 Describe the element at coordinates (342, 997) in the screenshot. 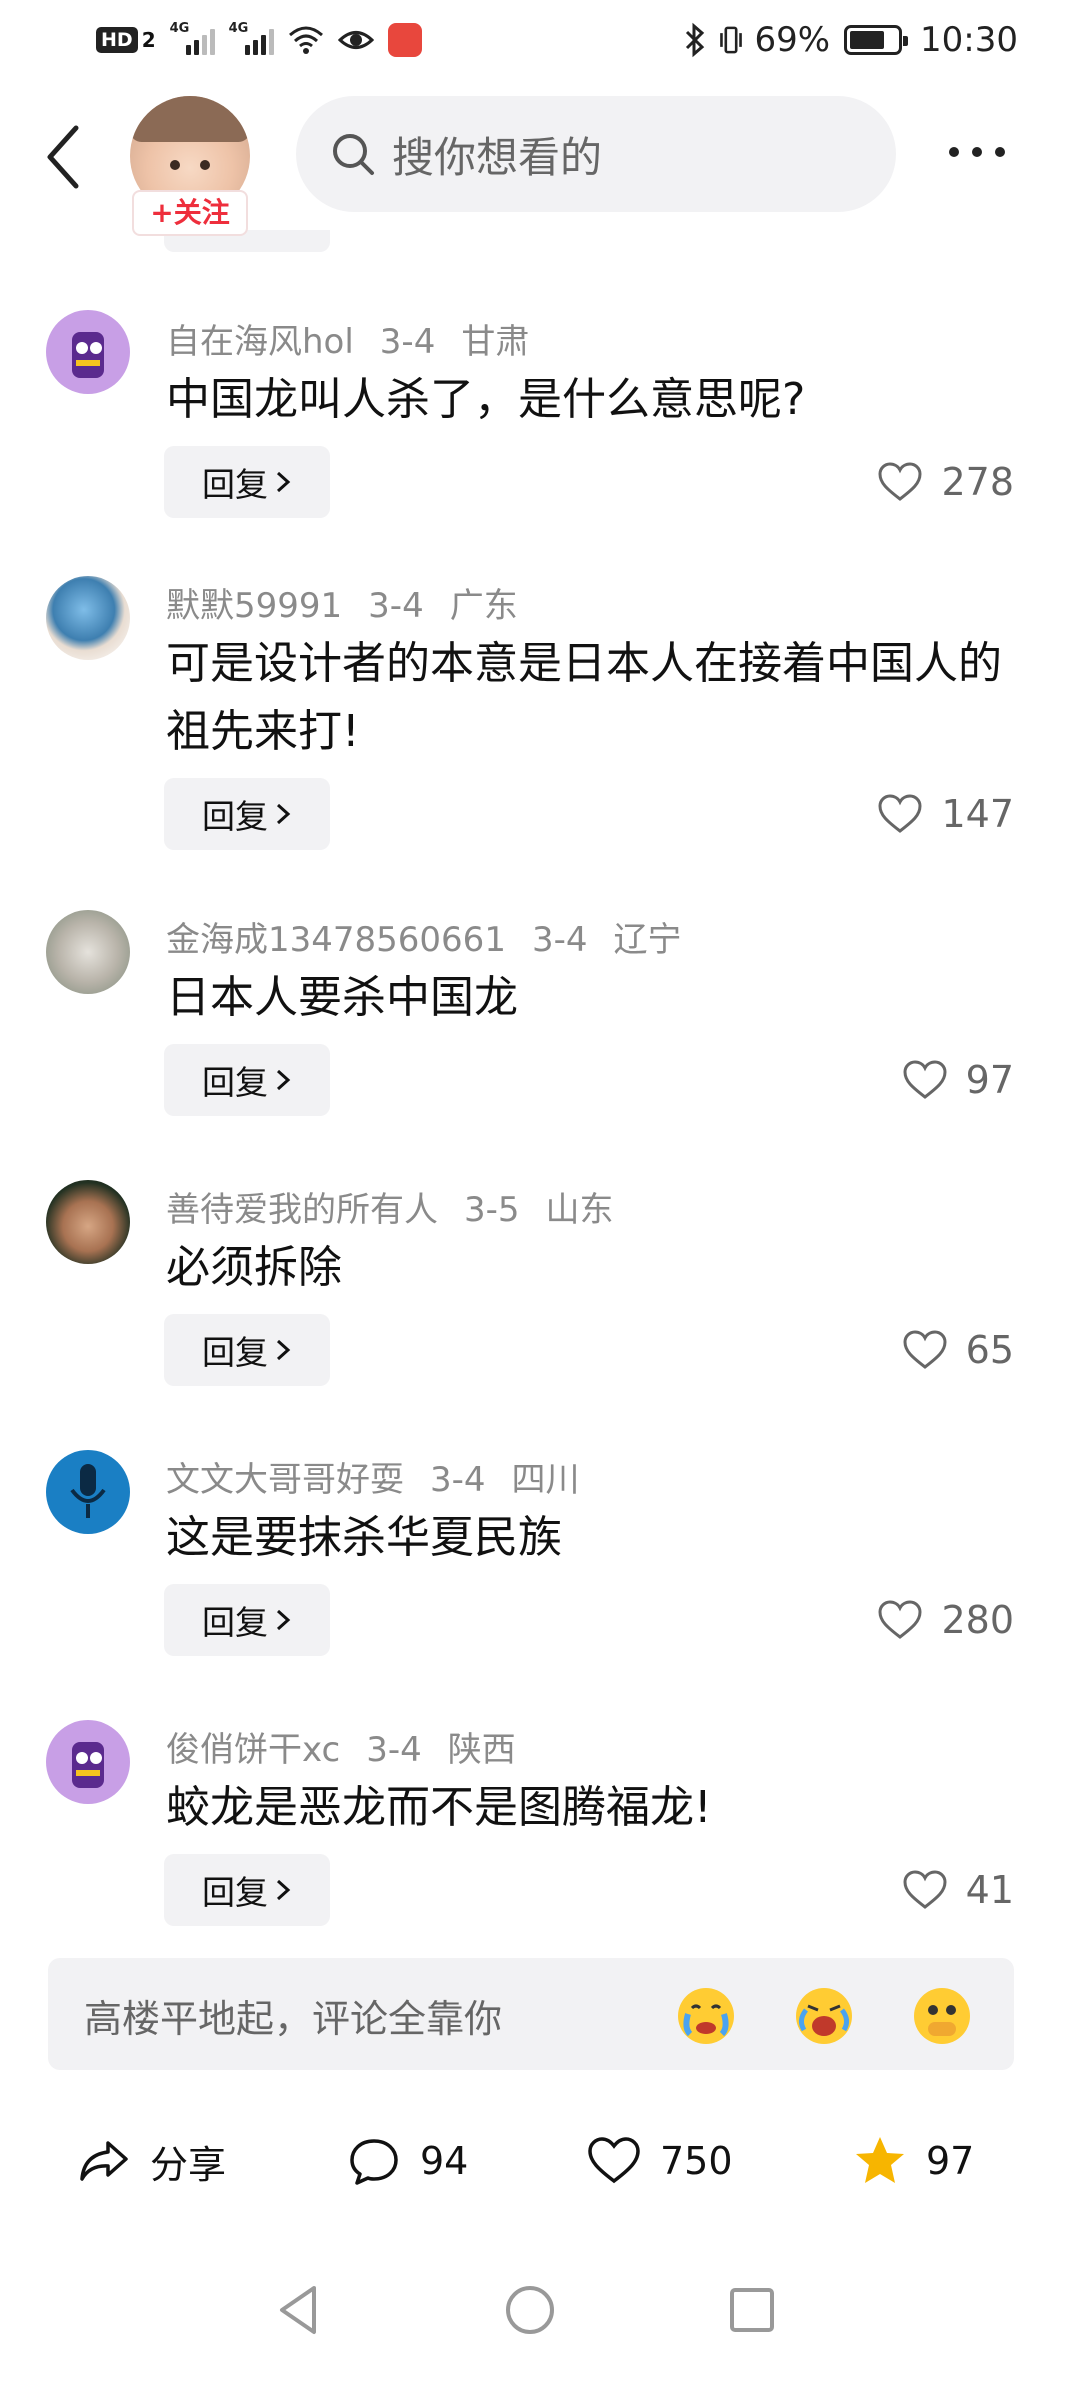

I see `comment-text: 日本人要杀中国龙` at that location.